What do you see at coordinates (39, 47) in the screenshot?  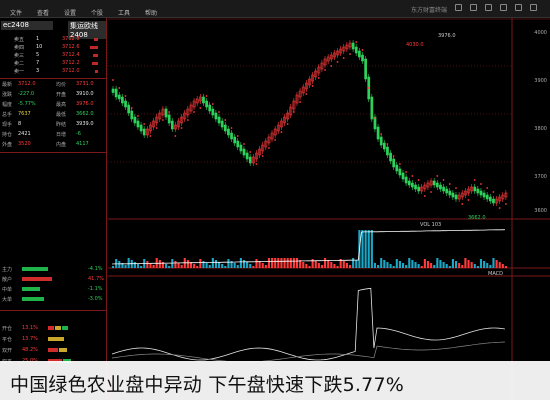 I see `ob-qty: 10` at bounding box center [39, 47].